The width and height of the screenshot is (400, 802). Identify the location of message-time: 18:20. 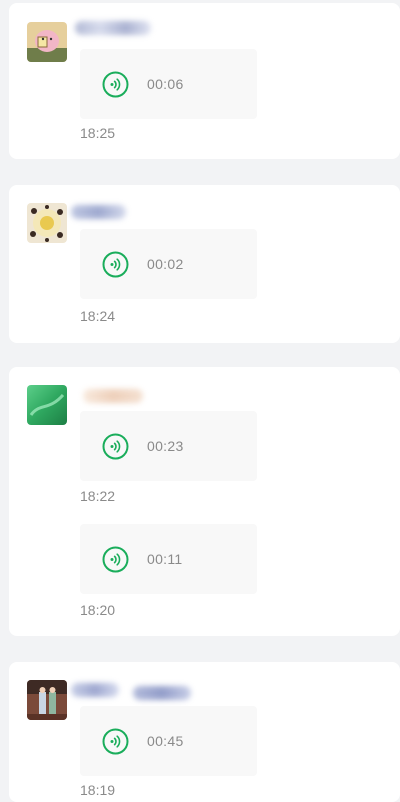
(98, 610).